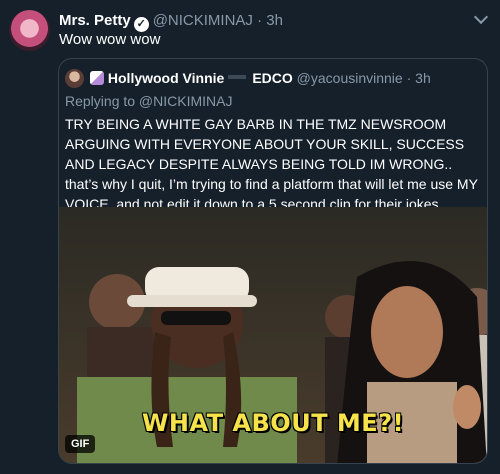 The width and height of the screenshot is (500, 474). I want to click on replying-to-label: Replying to @NICKIMINAJ, so click(149, 101).